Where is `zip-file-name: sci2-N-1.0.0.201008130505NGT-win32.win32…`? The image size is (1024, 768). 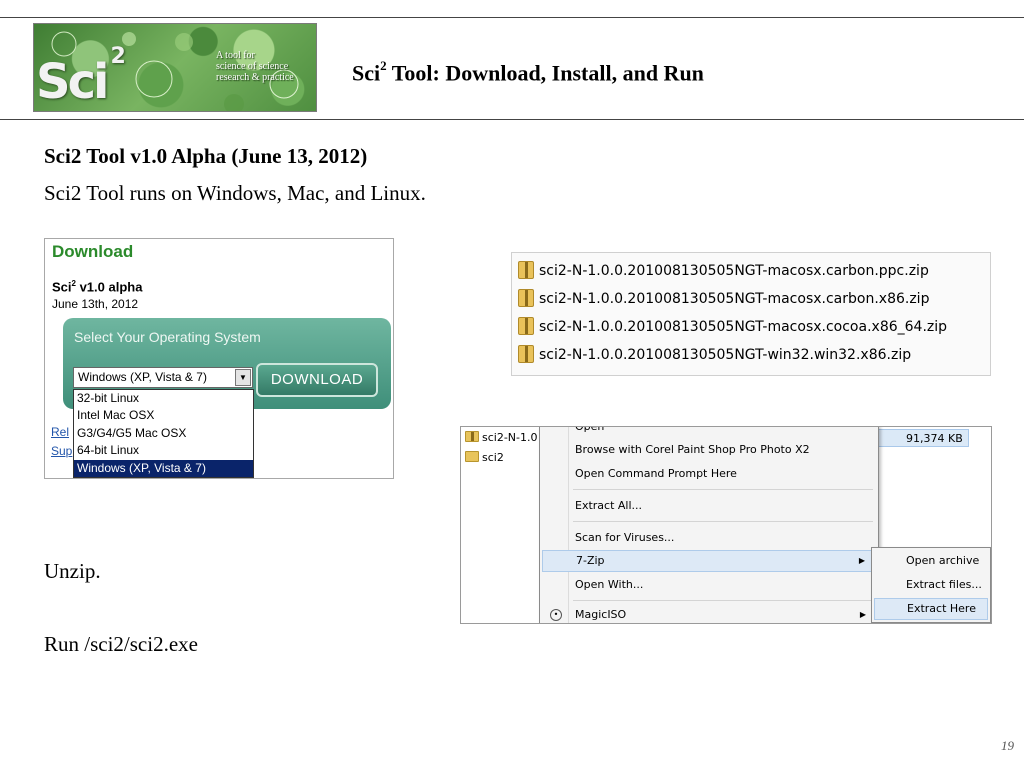
zip-file-name: sci2-N-1.0.0.201008130505NGT-win32.win32… is located at coordinates (725, 355).